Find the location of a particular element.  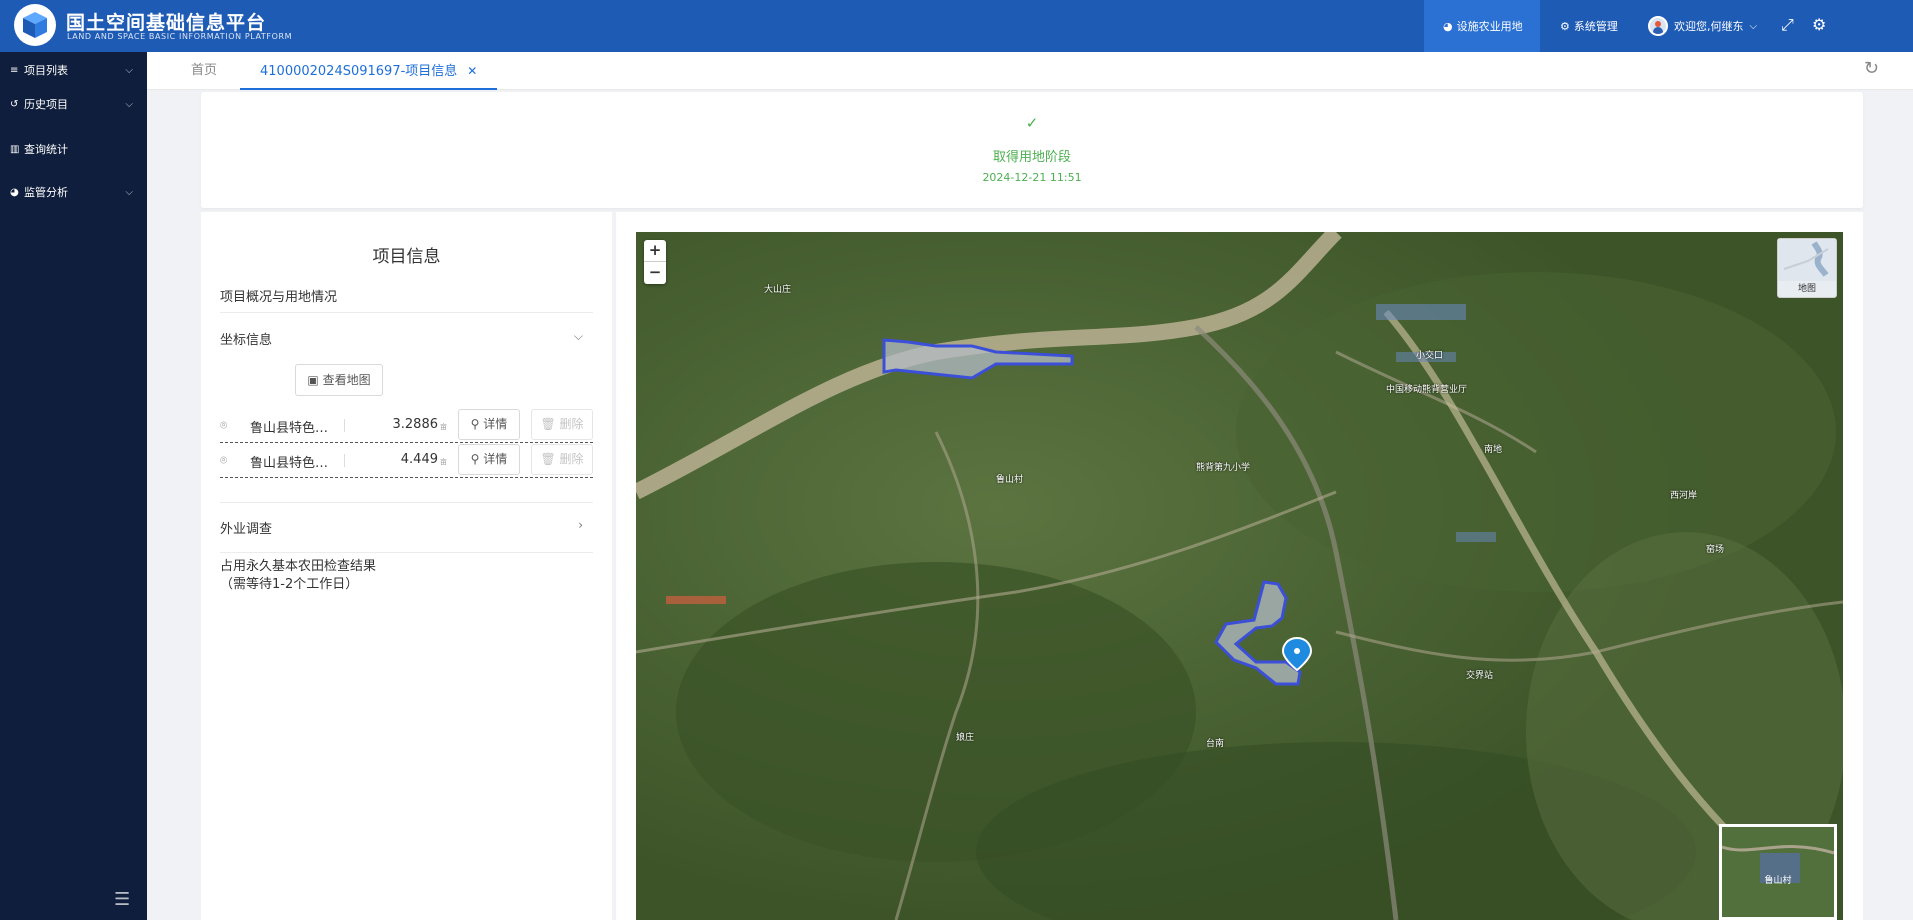

platform-title: 国土空间基础信息平台 is located at coordinates (166, 23).